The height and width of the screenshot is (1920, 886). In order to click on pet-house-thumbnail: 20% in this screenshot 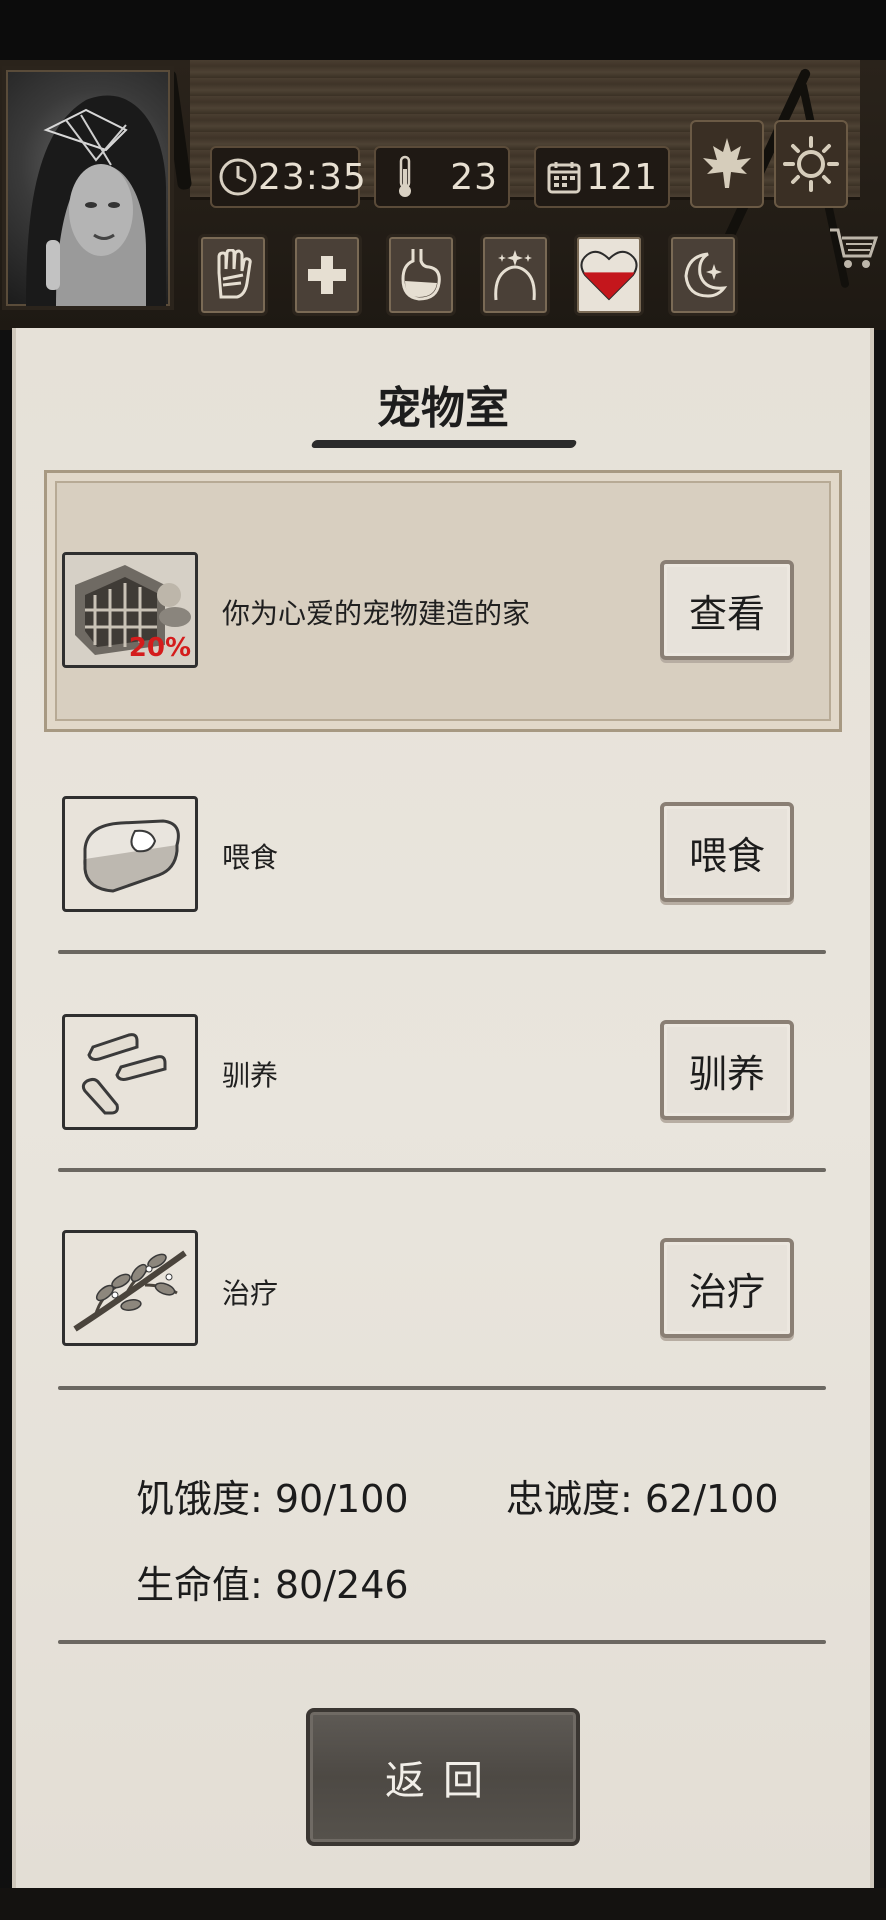, I will do `click(130, 610)`.